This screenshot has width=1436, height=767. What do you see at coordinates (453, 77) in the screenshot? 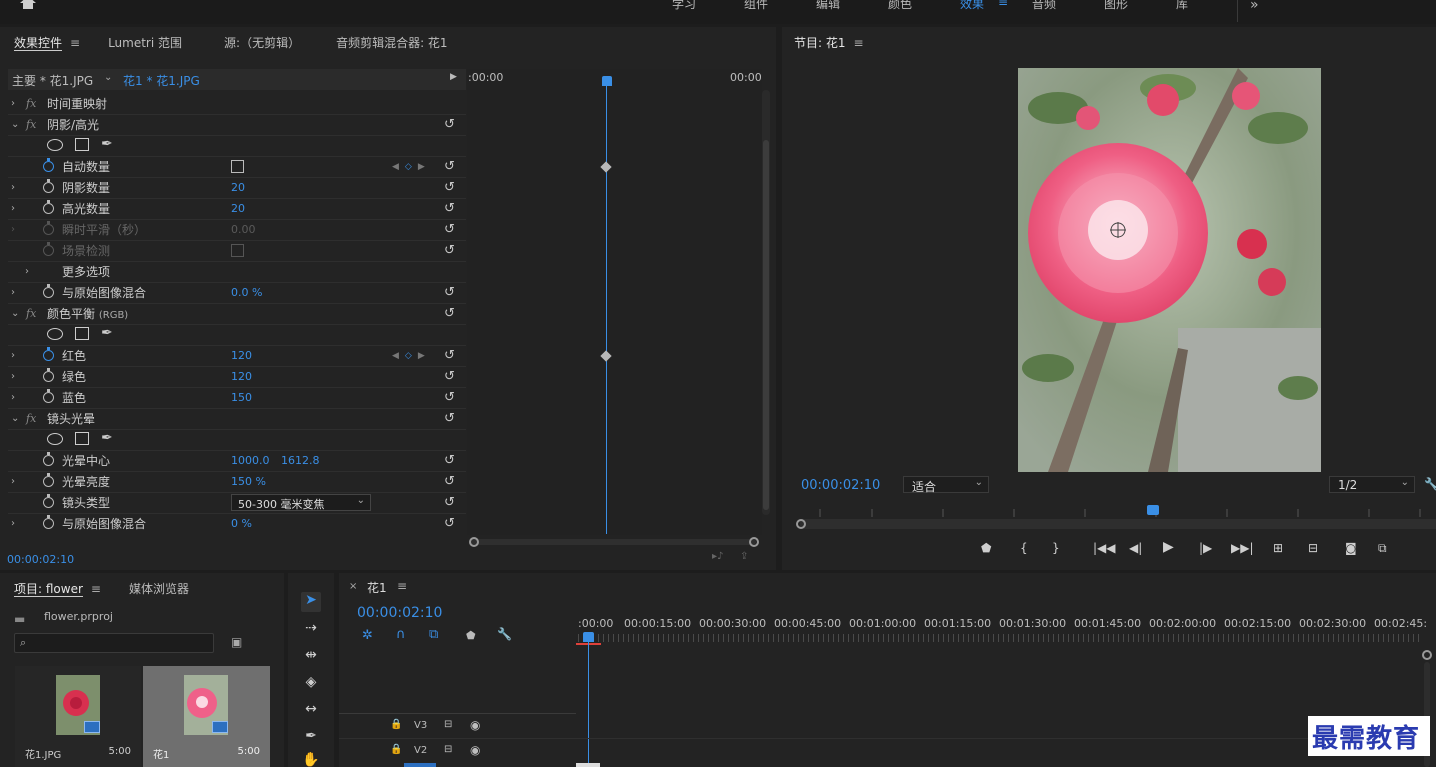
I see `play-icon: ▶` at bounding box center [453, 77].